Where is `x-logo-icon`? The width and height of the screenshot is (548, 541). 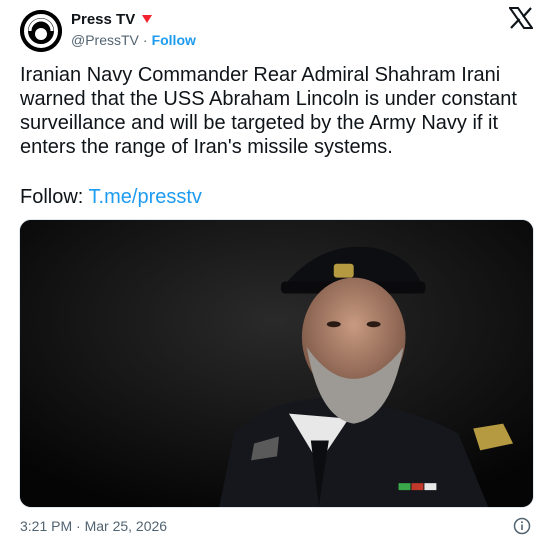
x-logo-icon is located at coordinates (521, 18).